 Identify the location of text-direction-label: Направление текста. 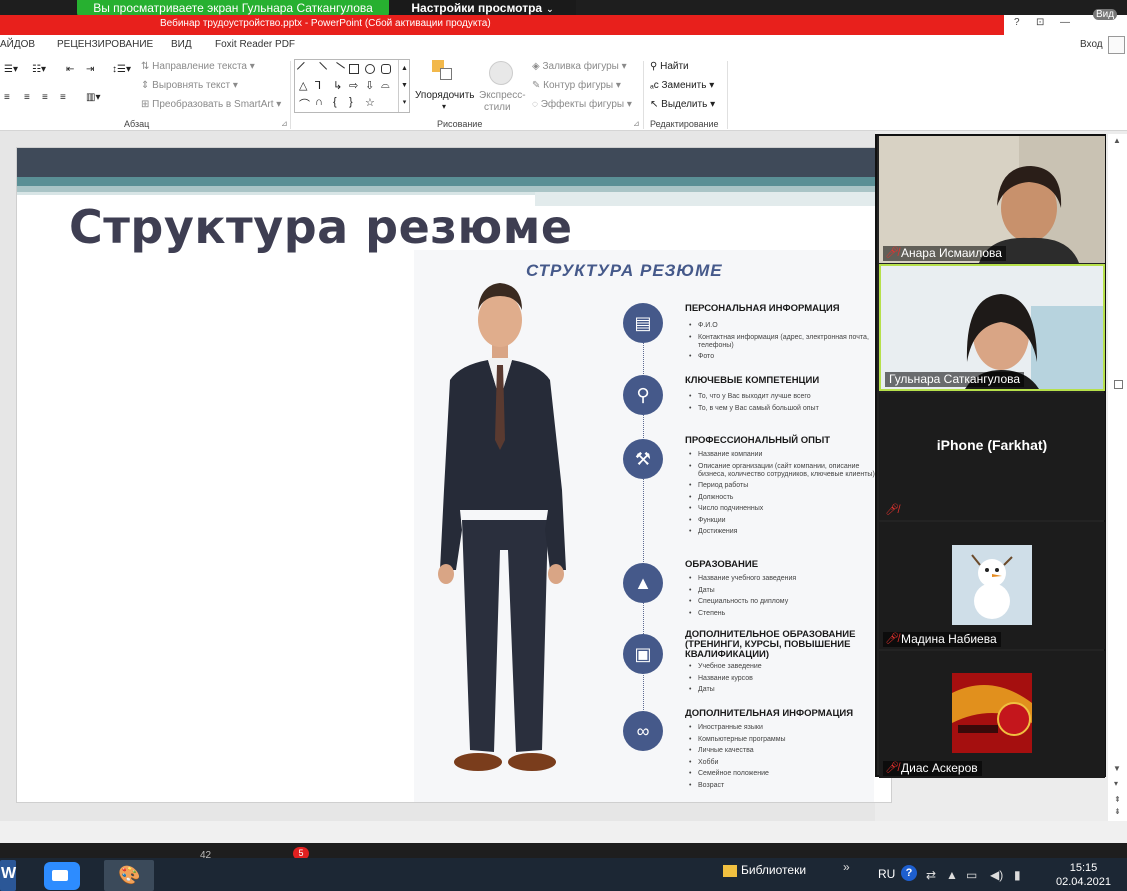
(199, 66).